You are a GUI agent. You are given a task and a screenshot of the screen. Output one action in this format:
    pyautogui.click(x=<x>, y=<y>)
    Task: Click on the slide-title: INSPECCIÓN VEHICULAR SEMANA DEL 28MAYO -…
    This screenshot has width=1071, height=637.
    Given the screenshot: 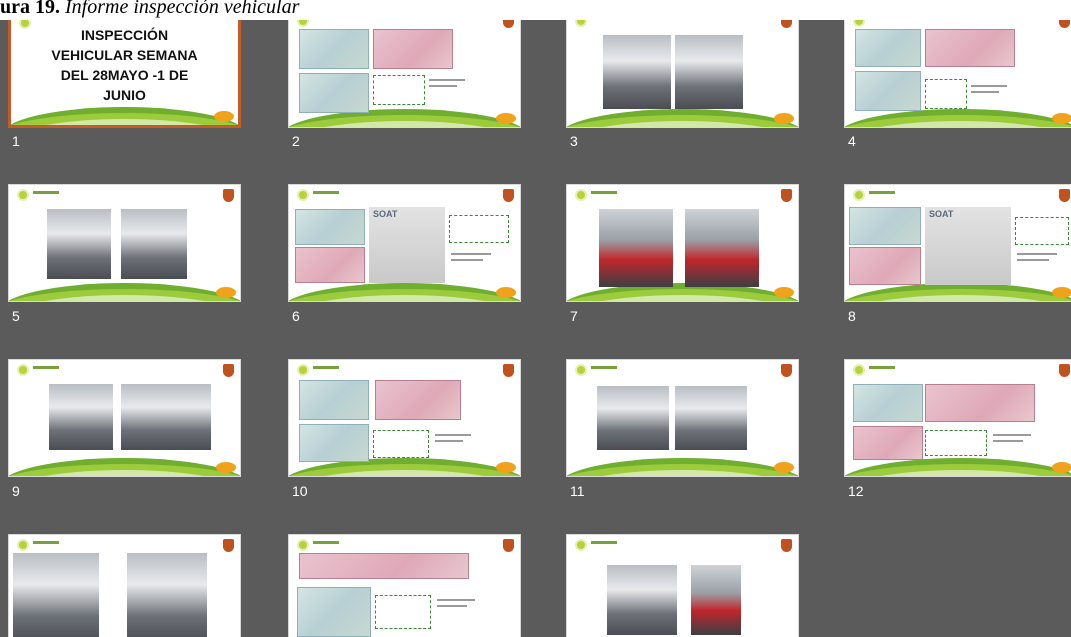 What is the action you would take?
    pyautogui.click(x=124, y=65)
    